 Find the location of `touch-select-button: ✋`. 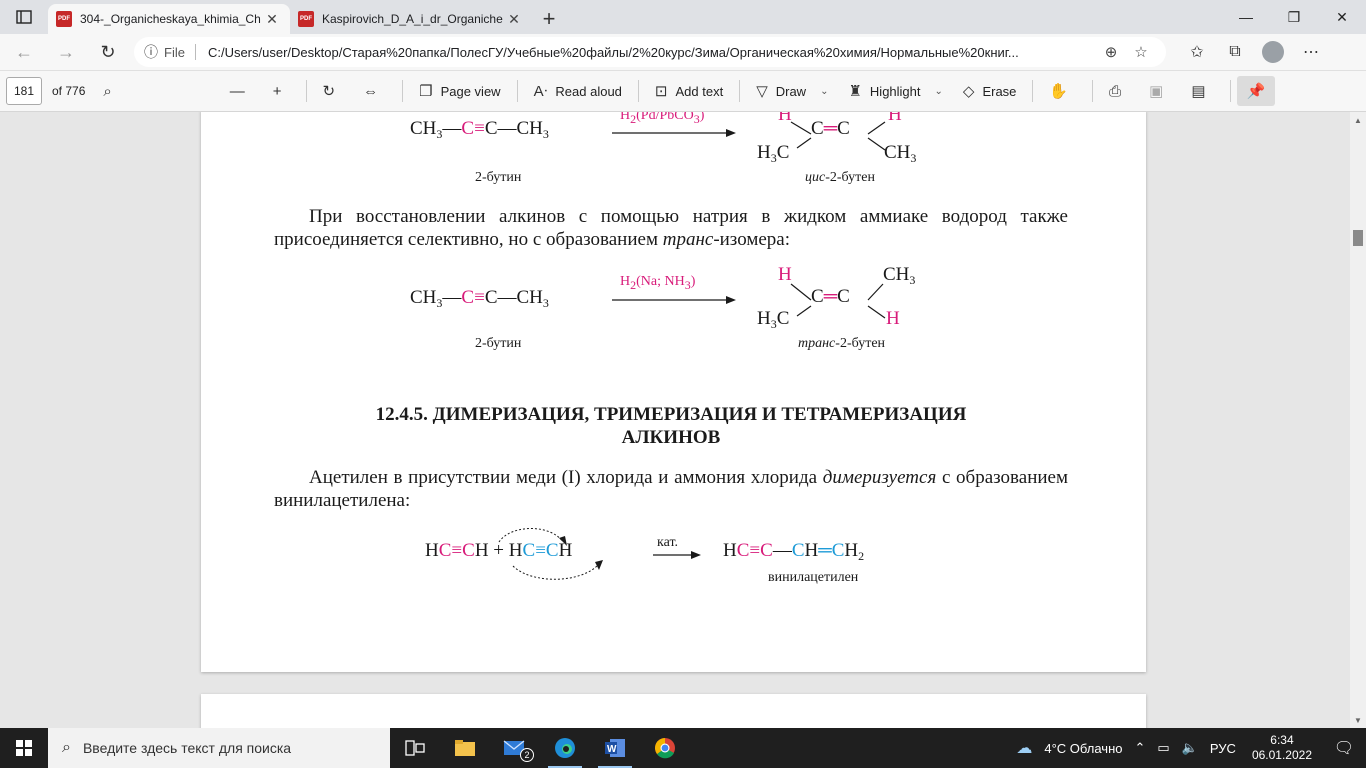

touch-select-button: ✋ is located at coordinates (1062, 91).